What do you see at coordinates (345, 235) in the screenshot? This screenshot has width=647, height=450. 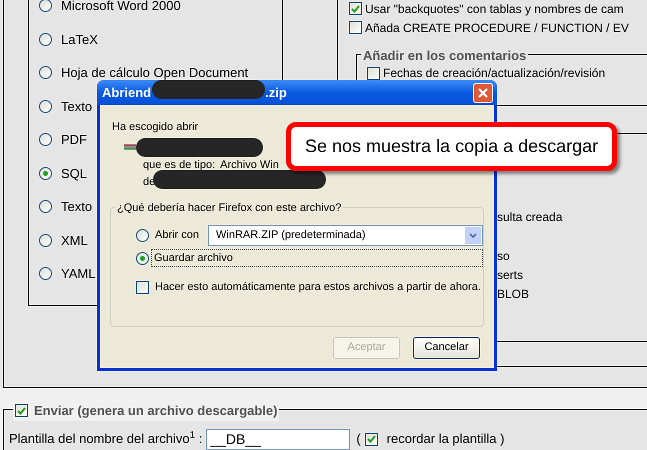 I see `application-select: WinRAR.ZIP (predeterminada)` at bounding box center [345, 235].